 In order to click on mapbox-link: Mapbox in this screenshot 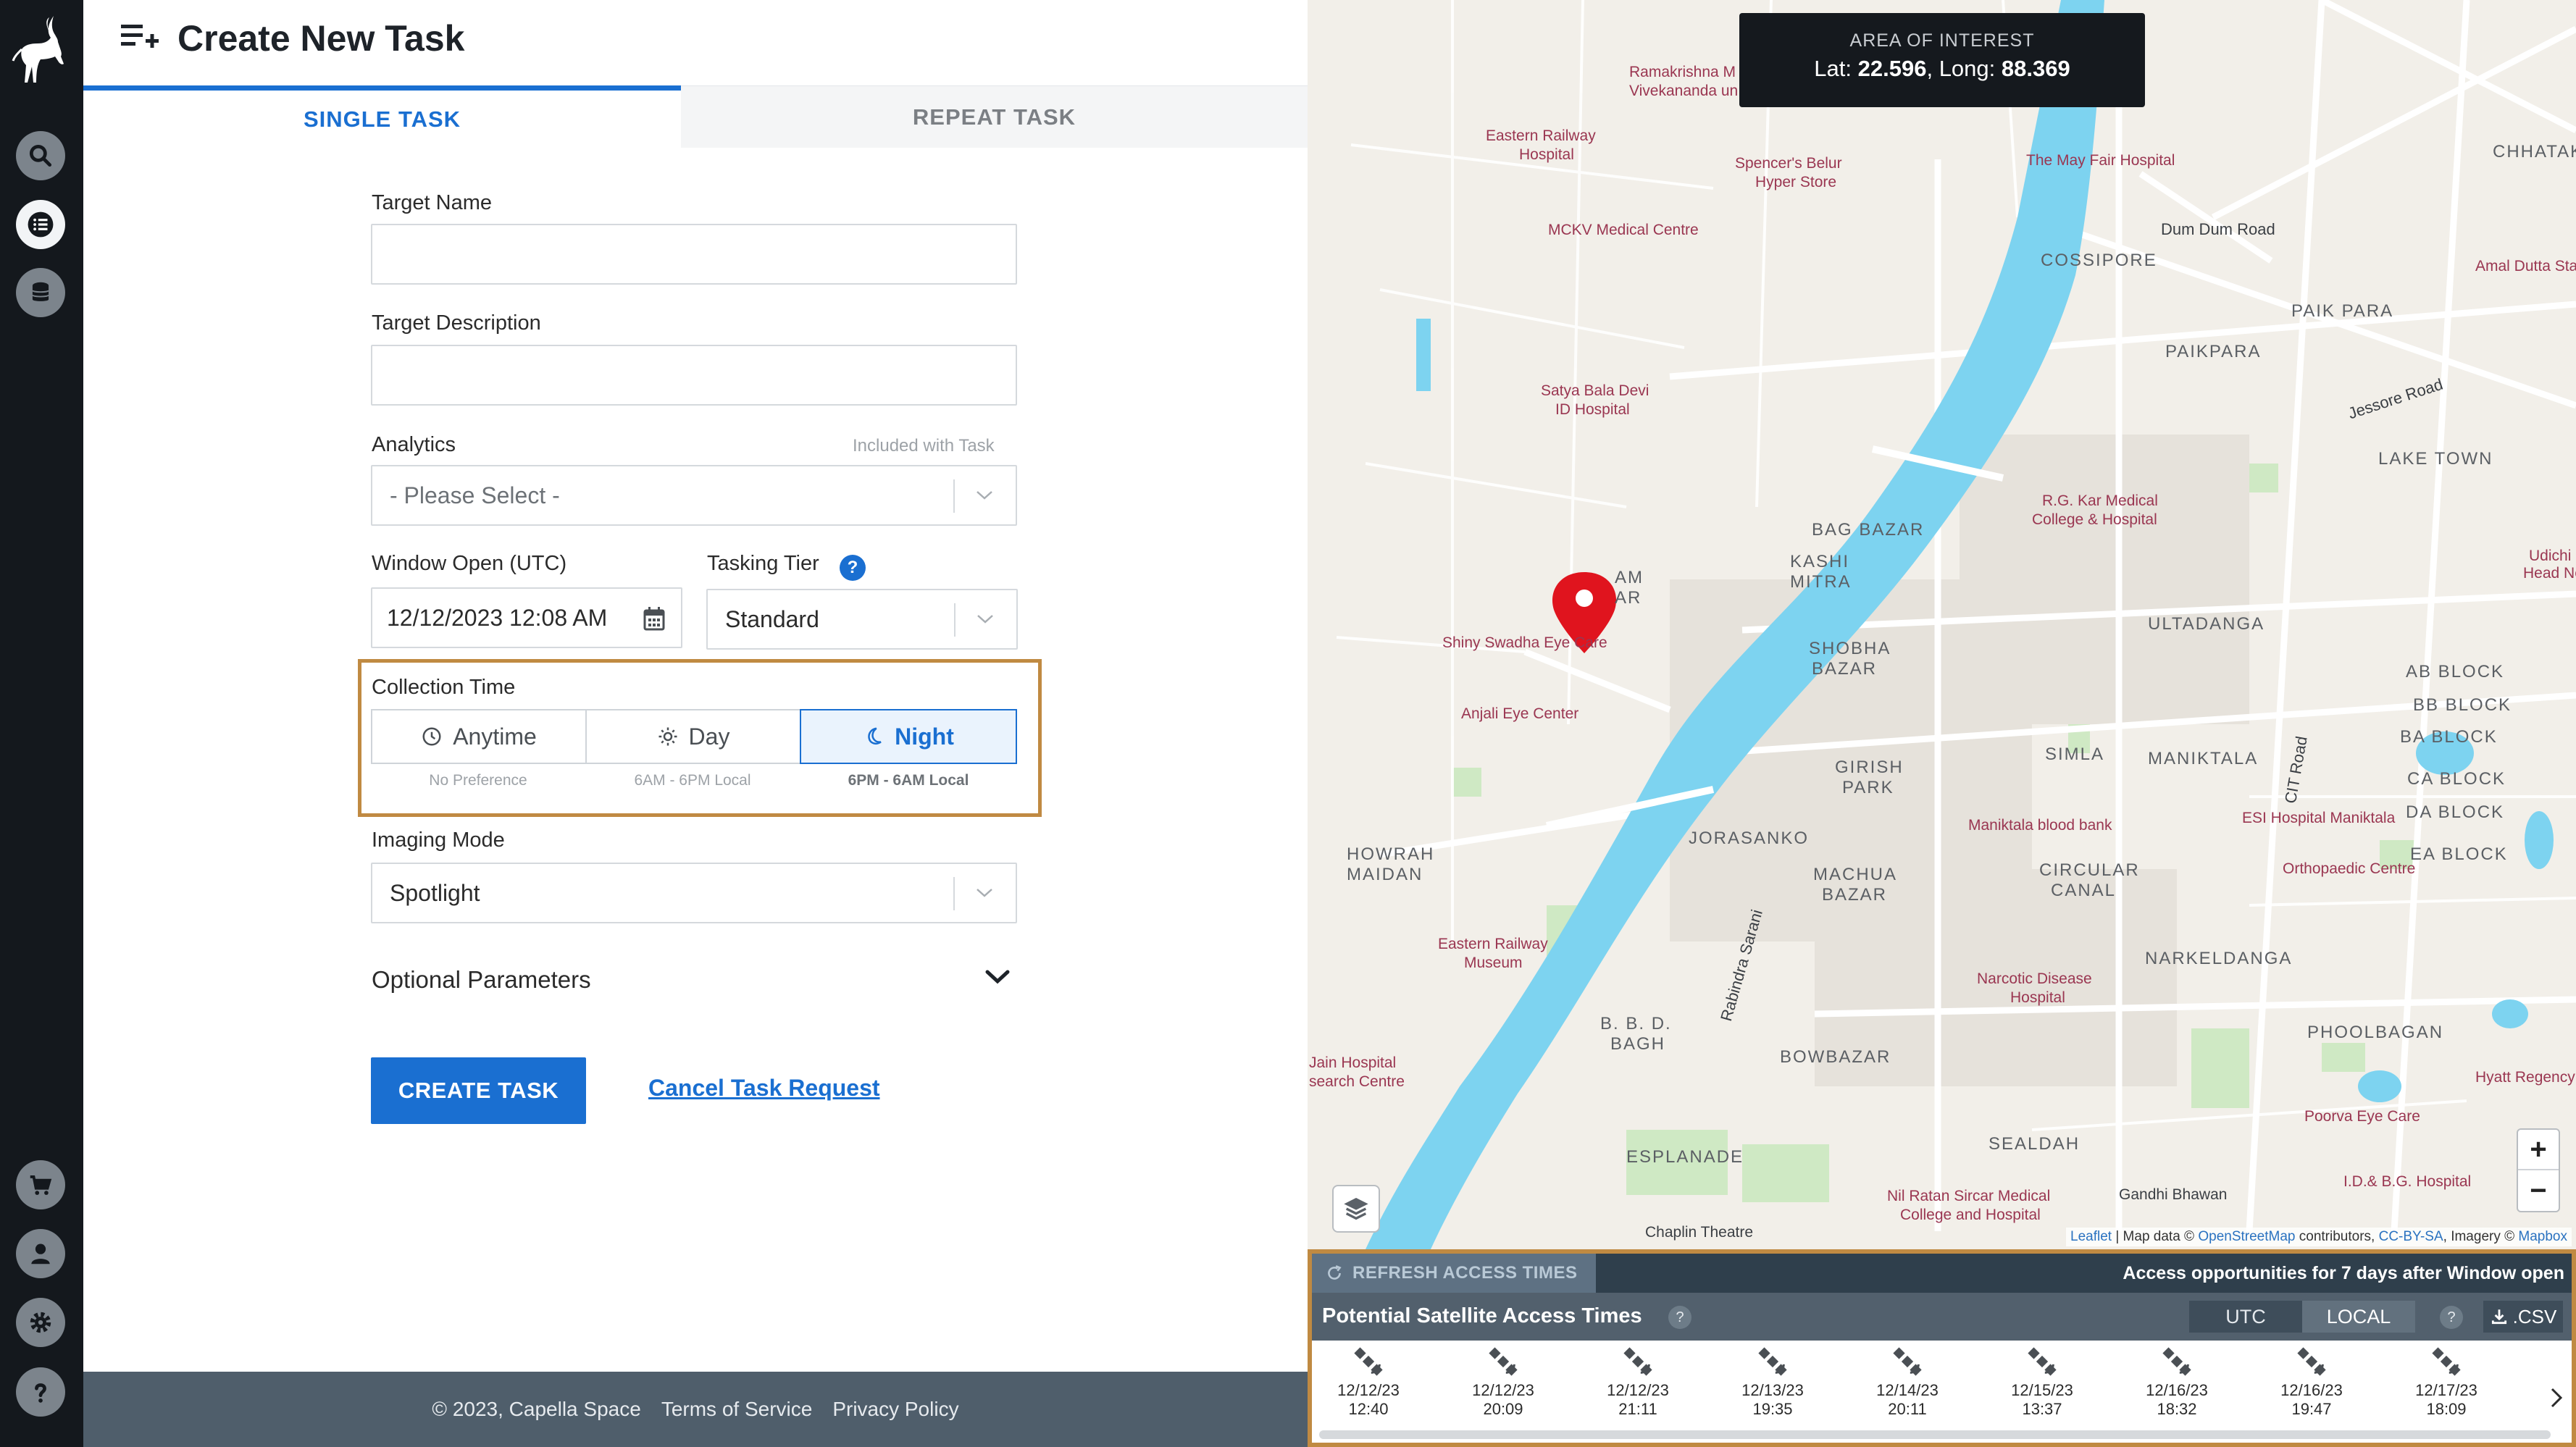, I will do `click(2542, 1236)`.